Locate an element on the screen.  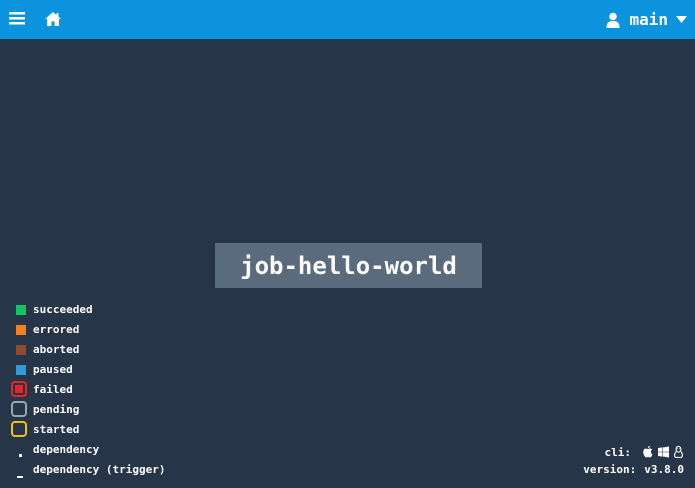
paused-swatch is located at coordinates (21, 370).